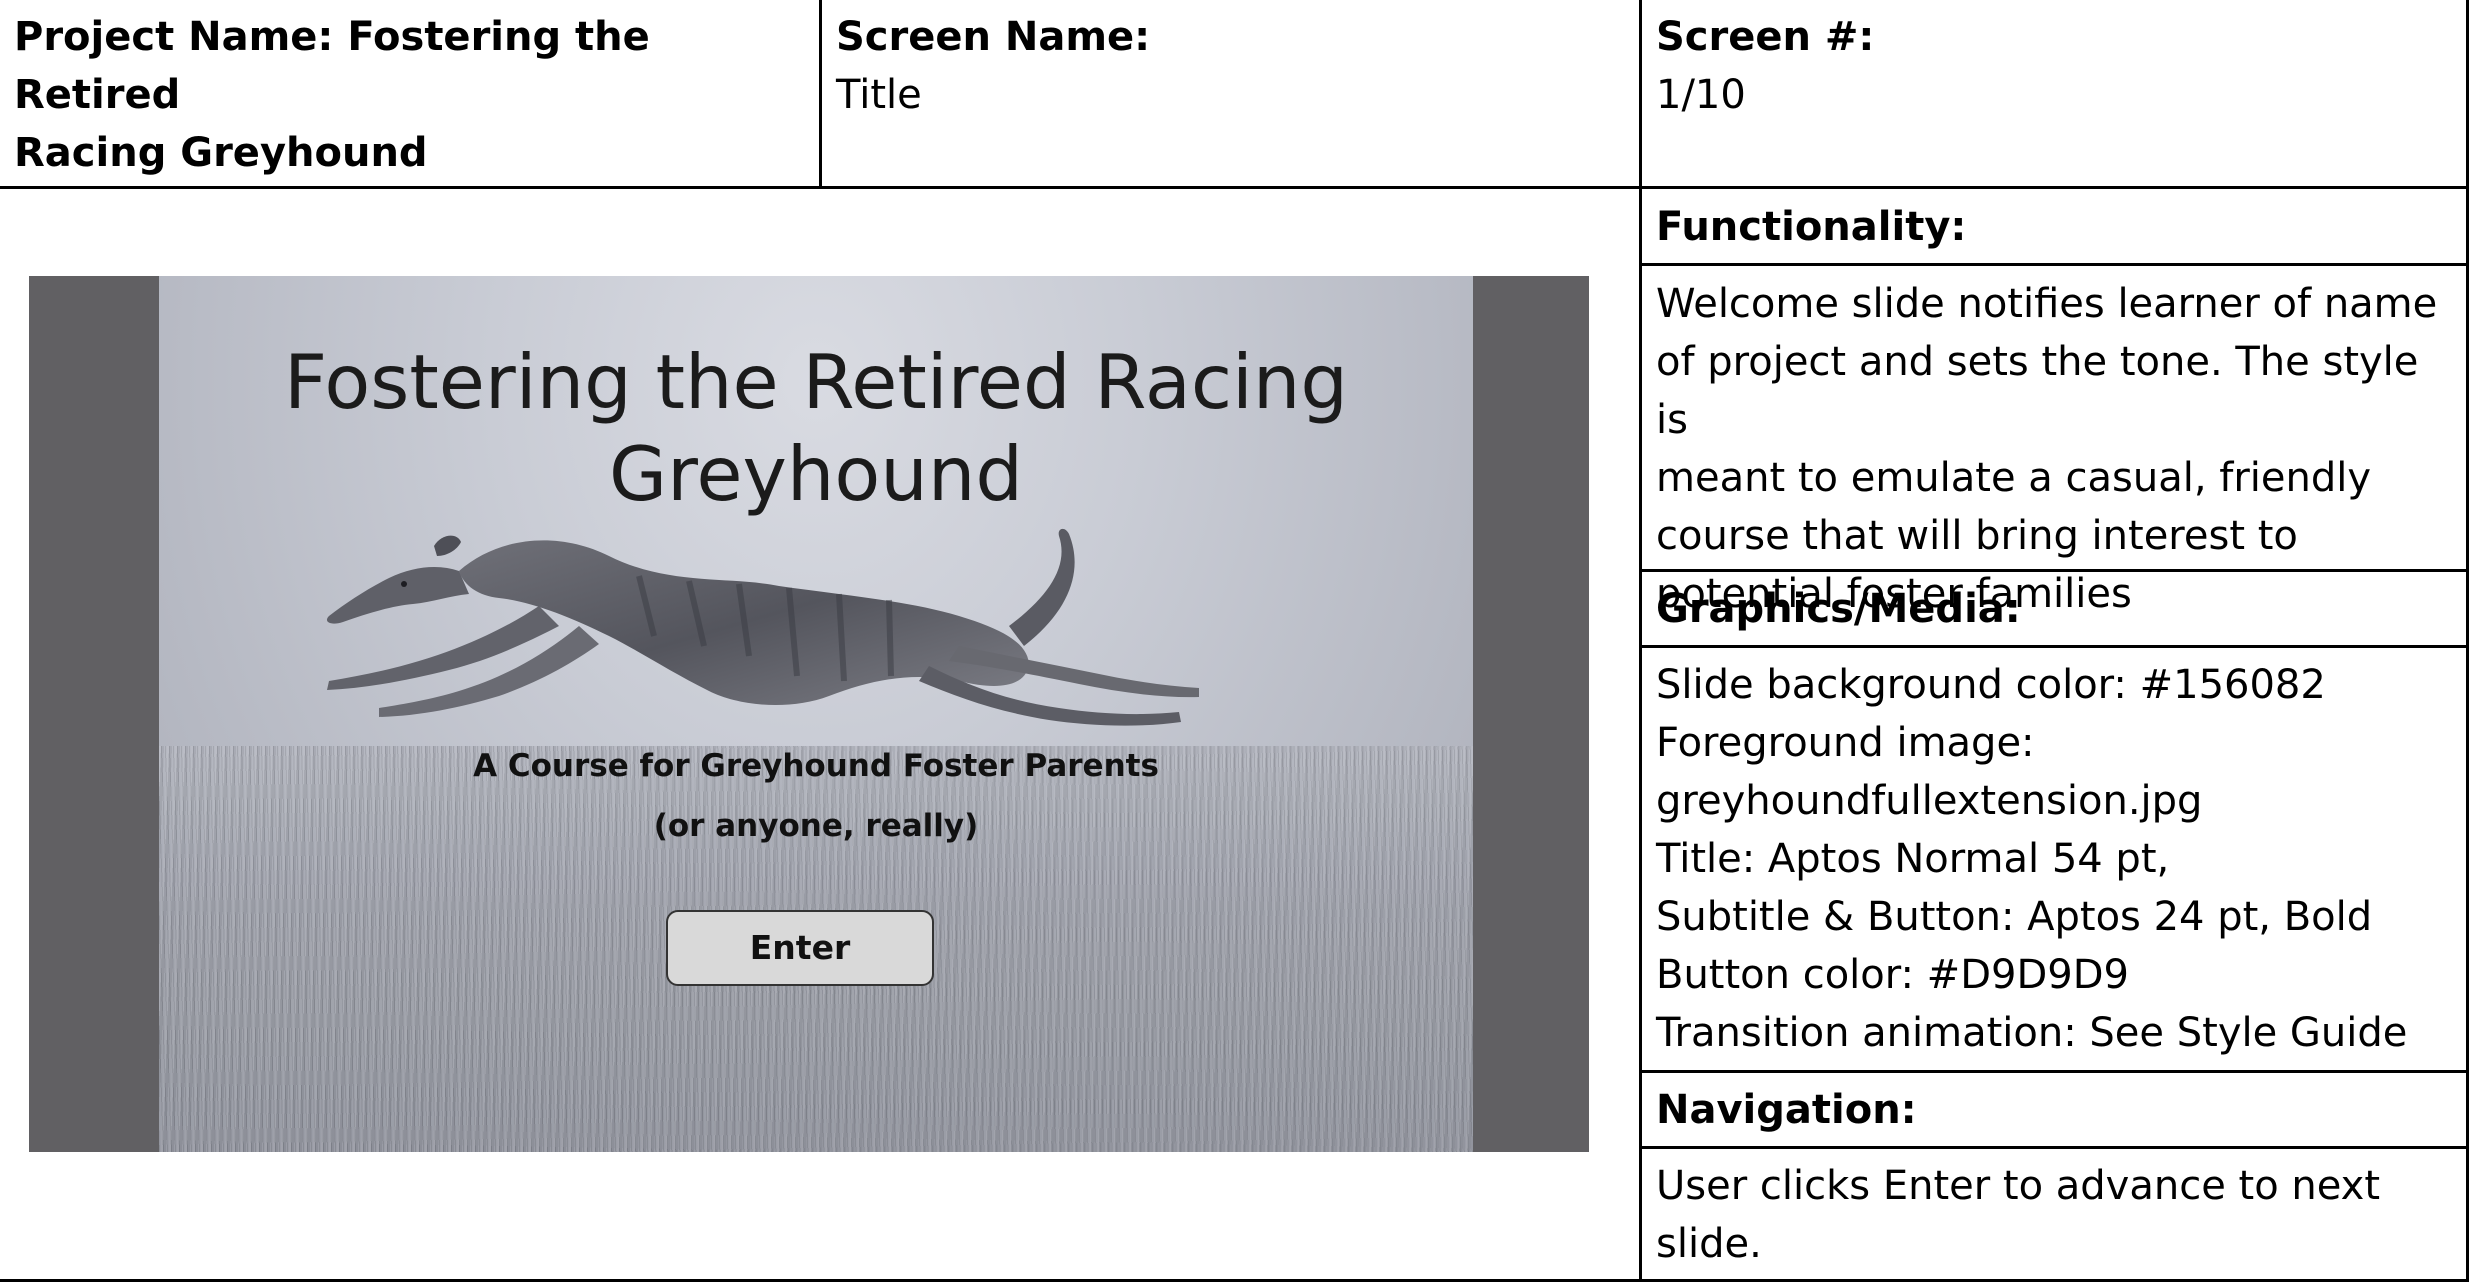 The width and height of the screenshot is (2469, 1282). Describe the element at coordinates (1892, 975) in the screenshot. I see `graphics-line: Button color: #D9D9D9` at that location.